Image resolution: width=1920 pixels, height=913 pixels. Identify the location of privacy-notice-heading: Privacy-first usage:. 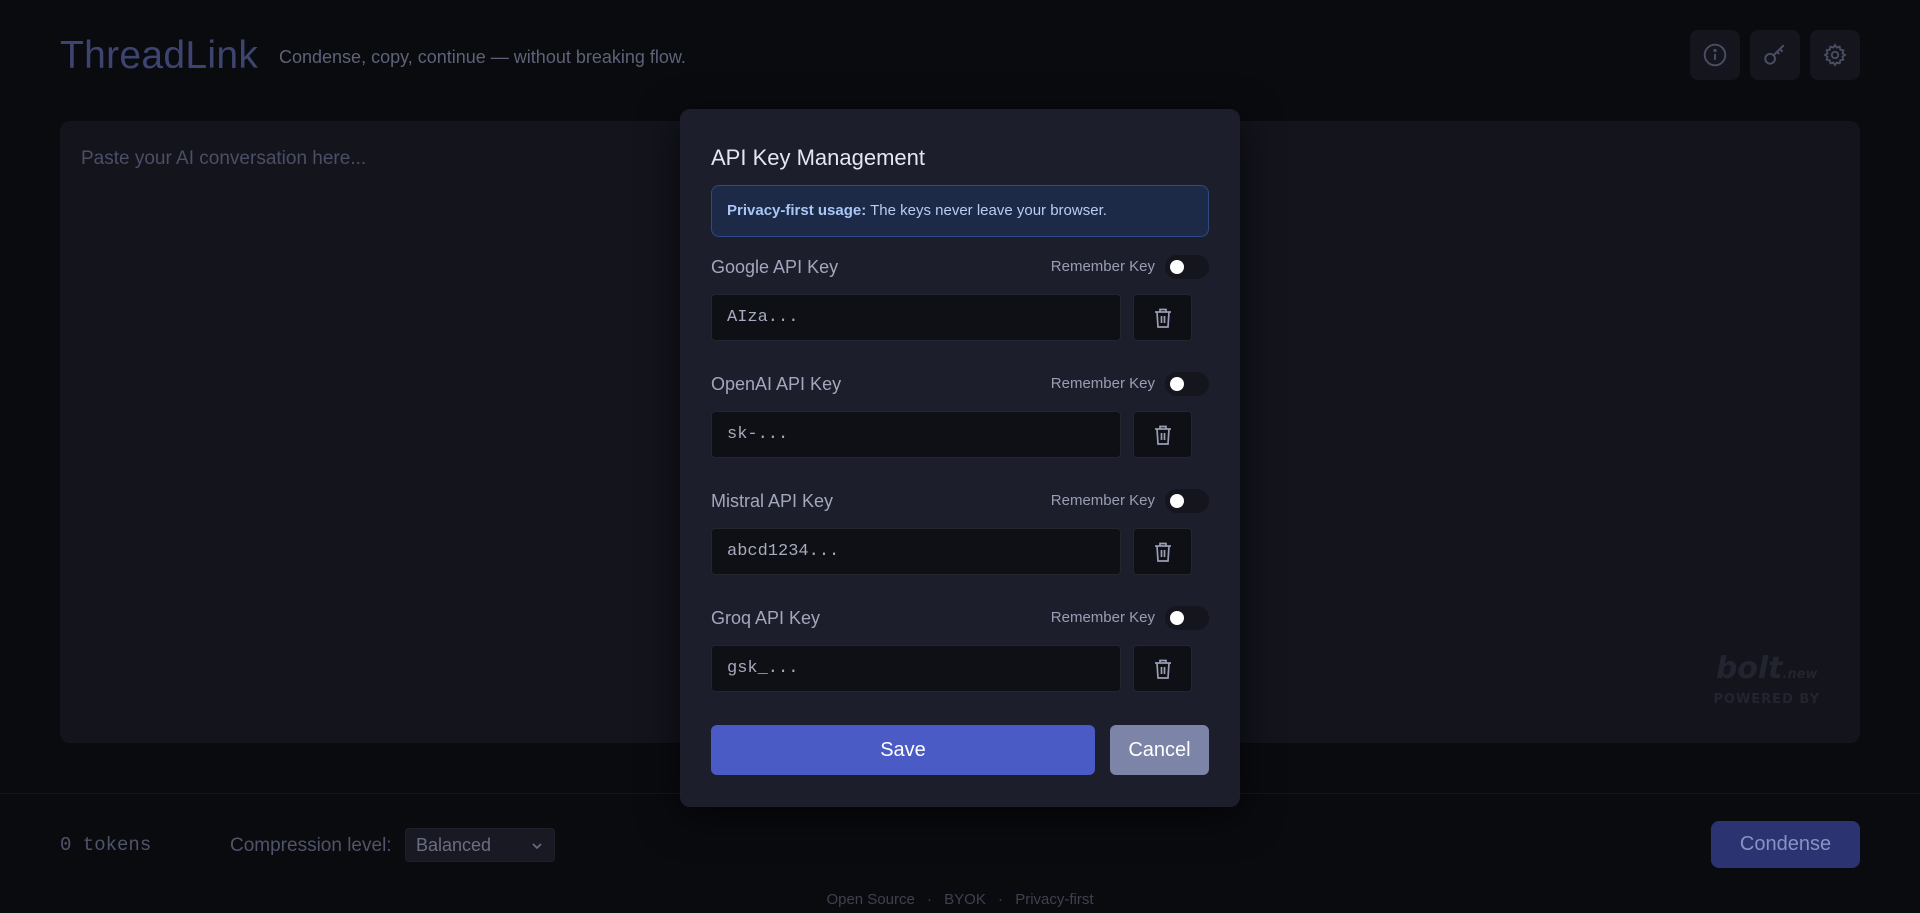
(797, 210).